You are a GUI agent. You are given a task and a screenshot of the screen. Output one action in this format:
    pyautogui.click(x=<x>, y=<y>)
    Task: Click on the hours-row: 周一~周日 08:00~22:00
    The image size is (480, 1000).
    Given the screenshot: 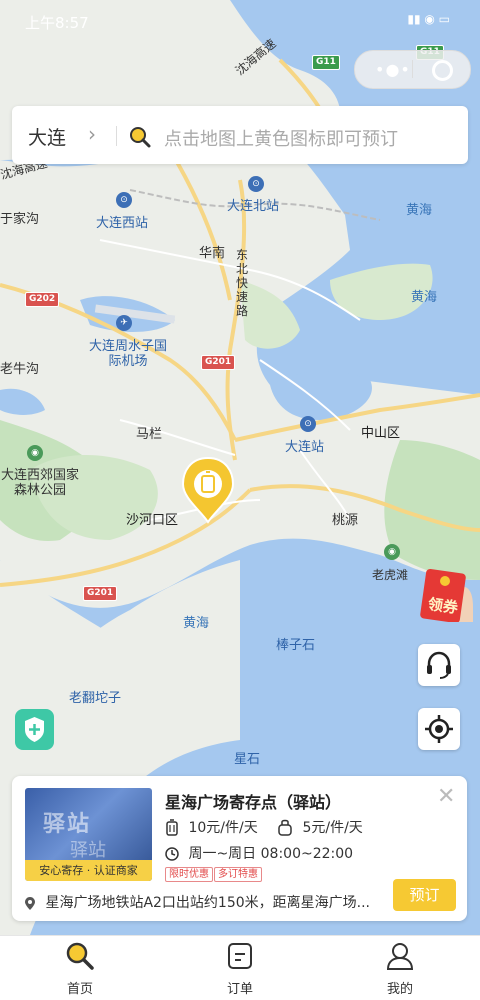 What is the action you would take?
    pyautogui.click(x=259, y=853)
    